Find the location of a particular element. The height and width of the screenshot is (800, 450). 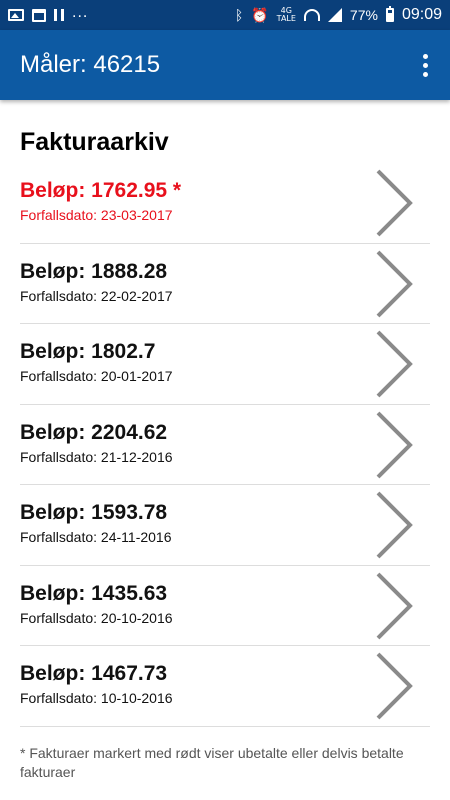

status-bar-right: ᛒ ⏰ 4G TALE 77% 09:09 is located at coordinates (338, 15).